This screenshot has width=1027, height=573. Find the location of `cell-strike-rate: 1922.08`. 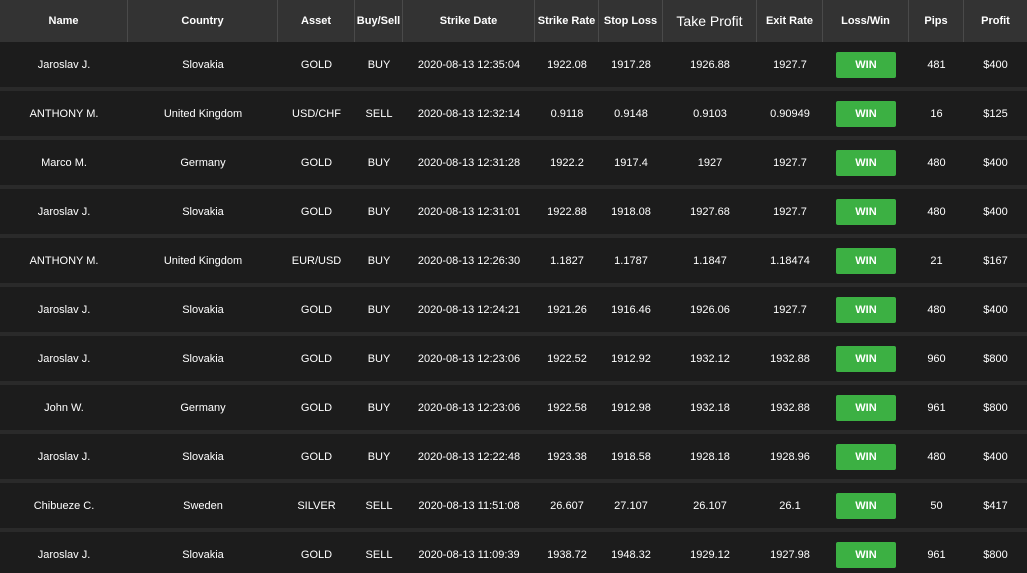

cell-strike-rate: 1922.08 is located at coordinates (567, 64).